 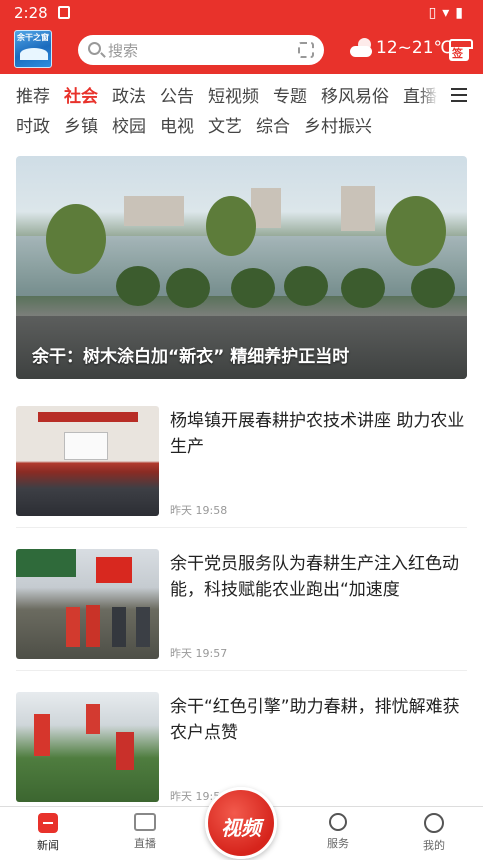 I want to click on weather-widget: 12~21℃, so click(x=401, y=48).